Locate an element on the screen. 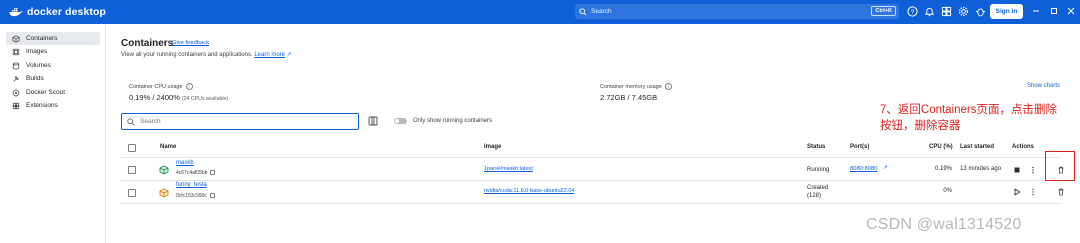  cpu-available: (24 CPUs available) is located at coordinates (205, 99).